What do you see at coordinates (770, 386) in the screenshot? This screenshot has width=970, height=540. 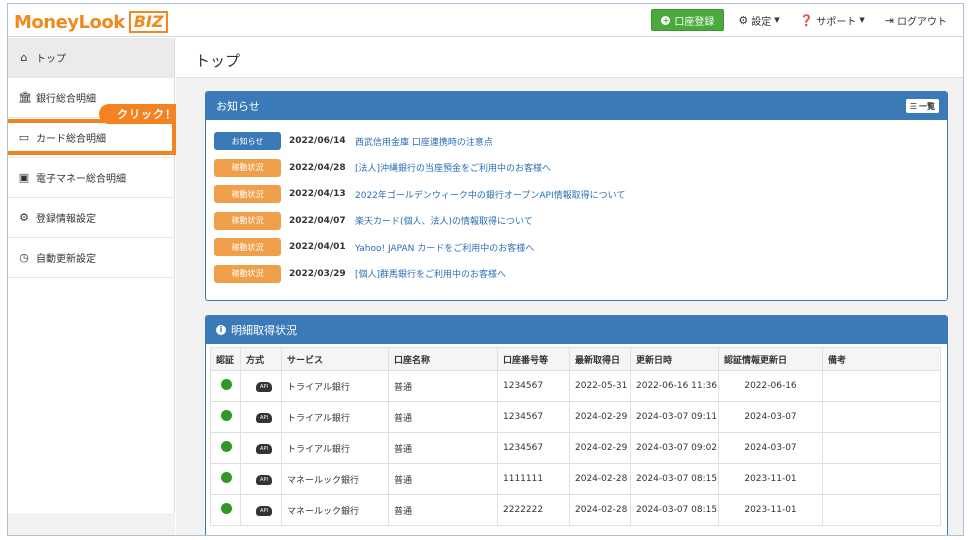 I see `auth-updated-cell: 2022-06-16` at bounding box center [770, 386].